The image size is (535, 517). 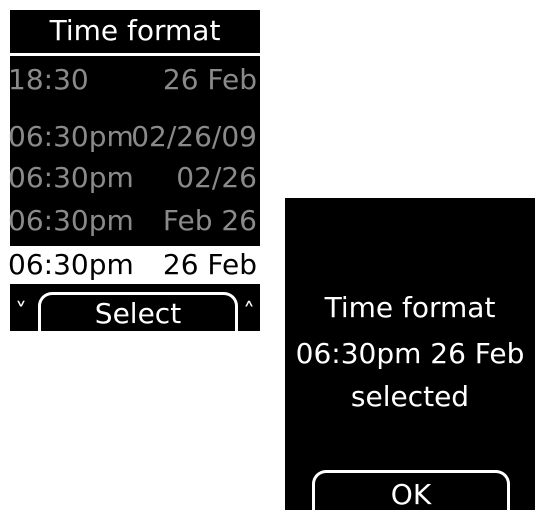 I want to click on menu-title: Time format, so click(x=135, y=31).